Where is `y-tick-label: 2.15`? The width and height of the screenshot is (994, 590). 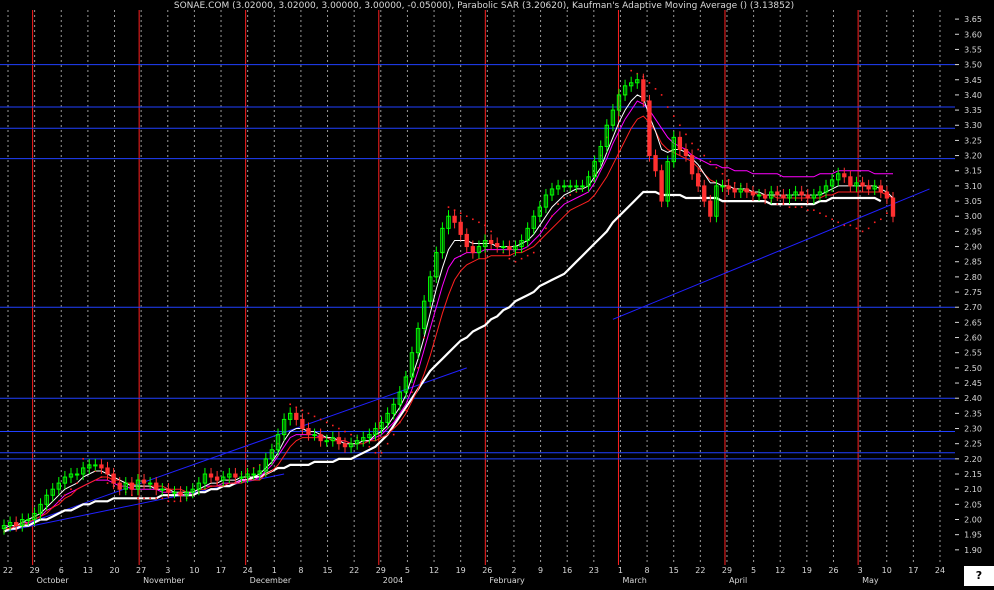 y-tick-label: 2.15 is located at coordinates (973, 474).